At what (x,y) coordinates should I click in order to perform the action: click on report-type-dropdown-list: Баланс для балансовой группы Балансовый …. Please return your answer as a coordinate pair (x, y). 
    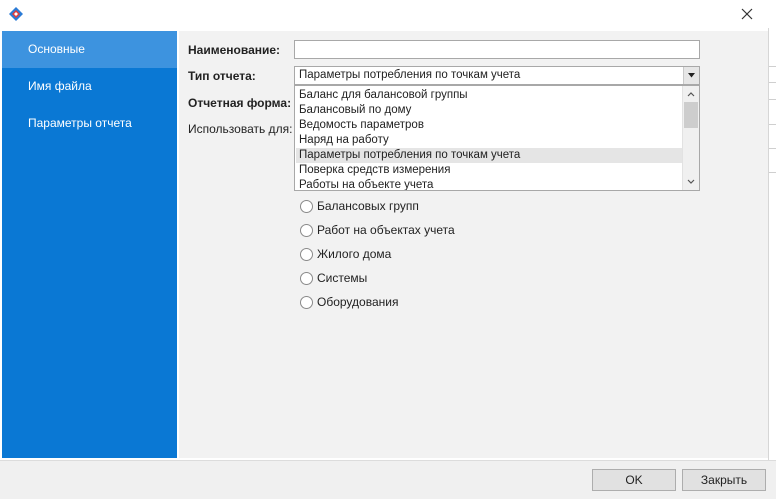
    Looking at the image, I should click on (497, 138).